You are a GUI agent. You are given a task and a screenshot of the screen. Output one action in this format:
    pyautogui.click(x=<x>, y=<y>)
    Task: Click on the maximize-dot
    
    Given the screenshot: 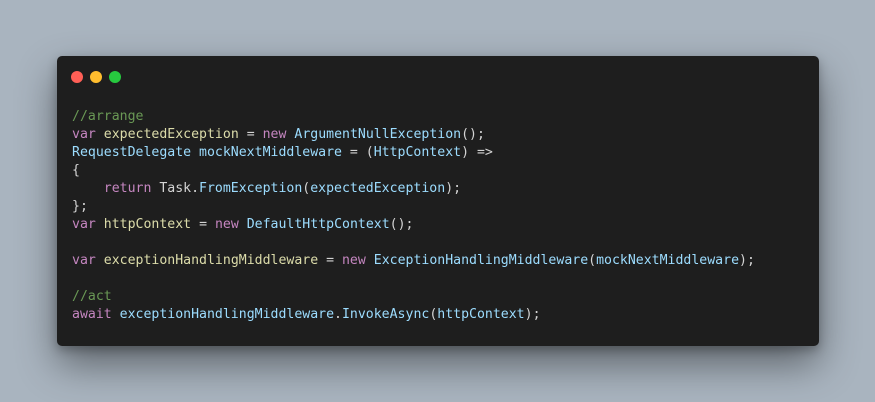 What is the action you would take?
    pyautogui.click(x=115, y=77)
    